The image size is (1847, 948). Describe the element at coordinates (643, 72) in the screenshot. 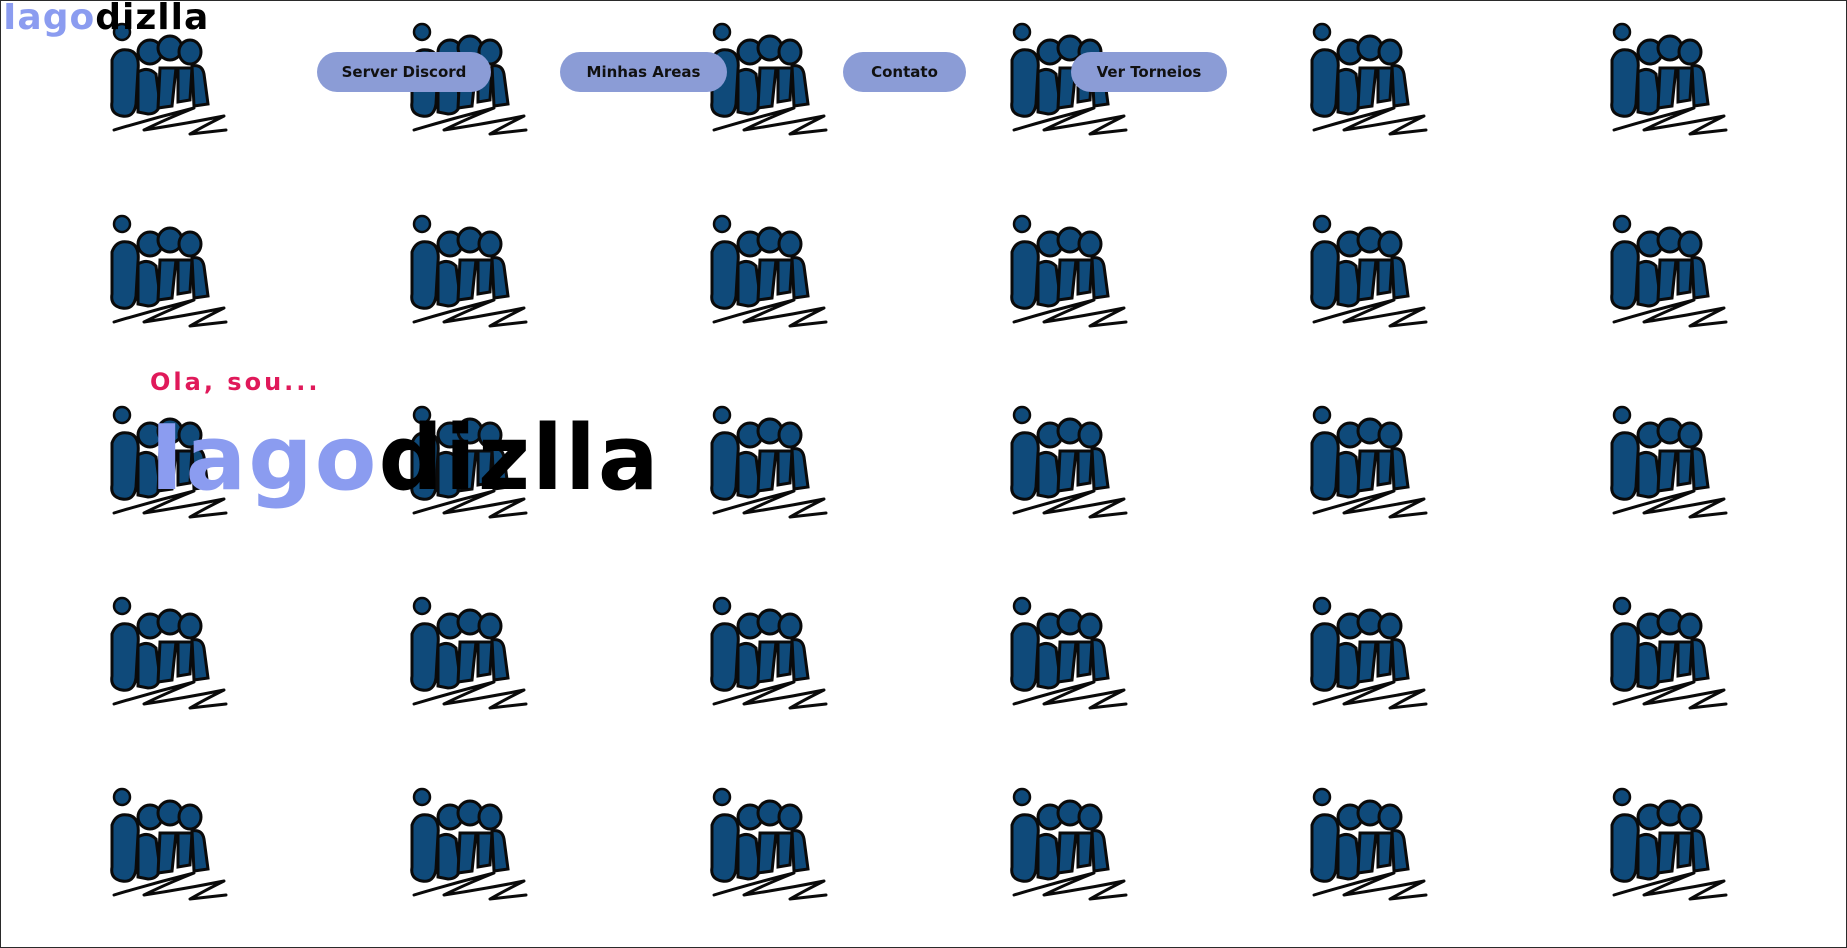

I see `minhas-areas-button: Minhas Areas` at that location.